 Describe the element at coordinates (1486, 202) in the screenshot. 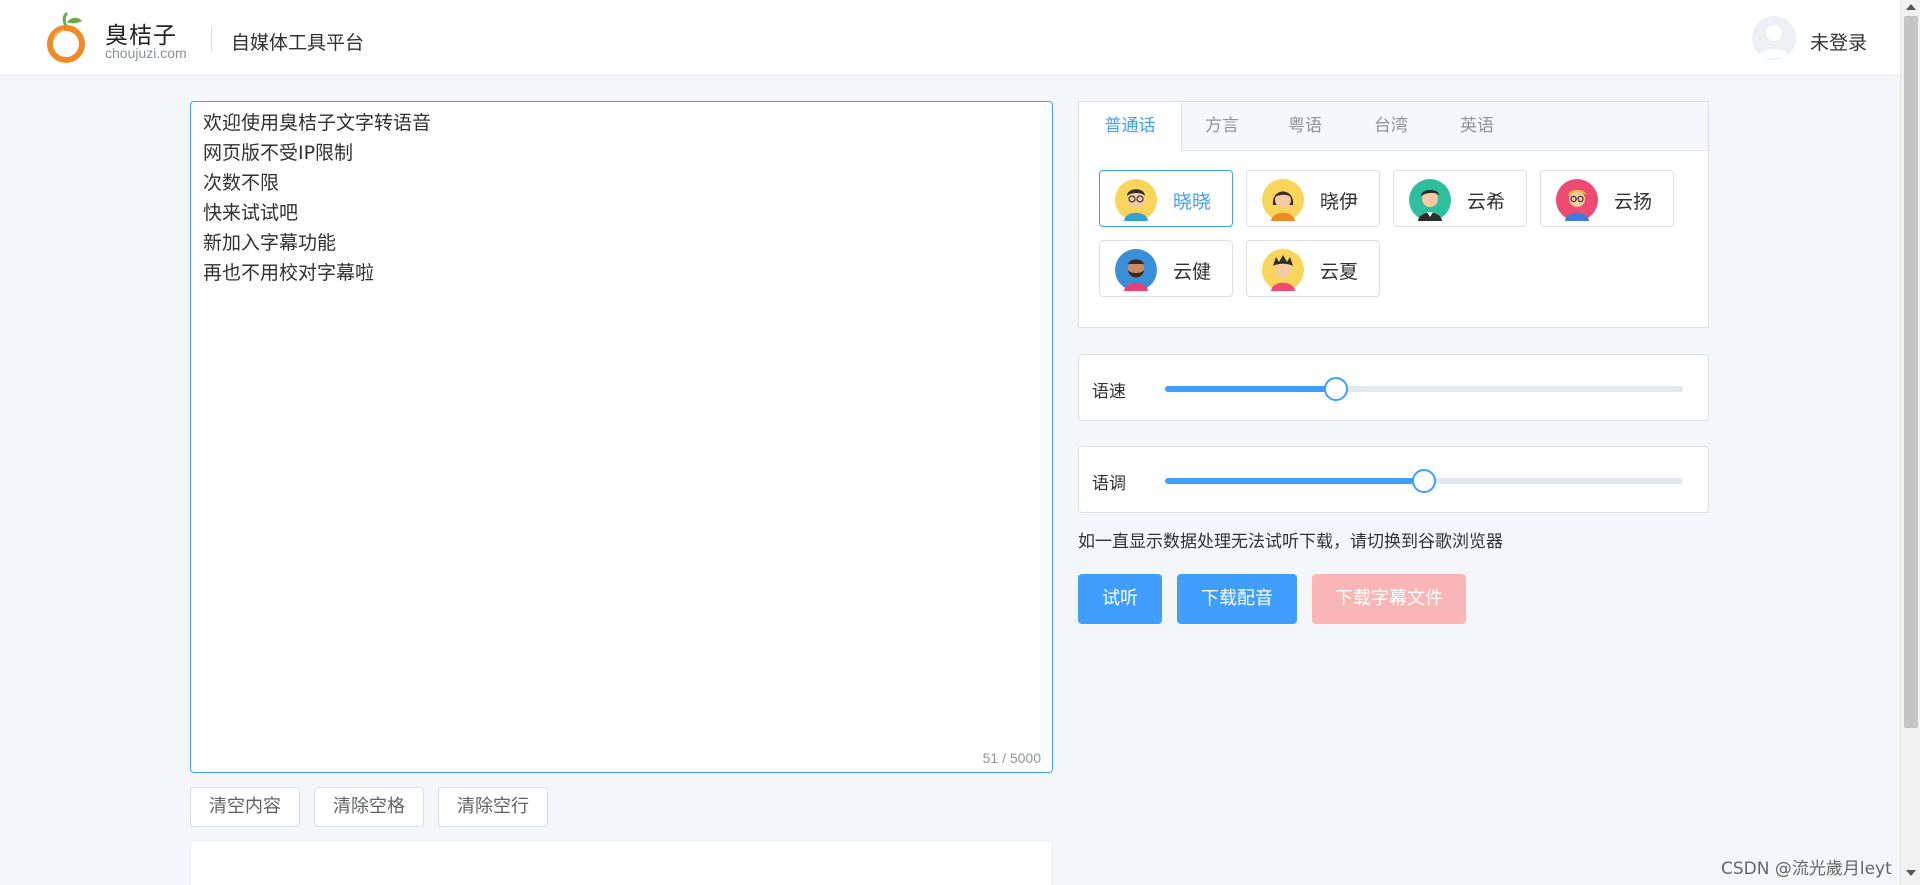

I see `voice-name: 云希` at that location.